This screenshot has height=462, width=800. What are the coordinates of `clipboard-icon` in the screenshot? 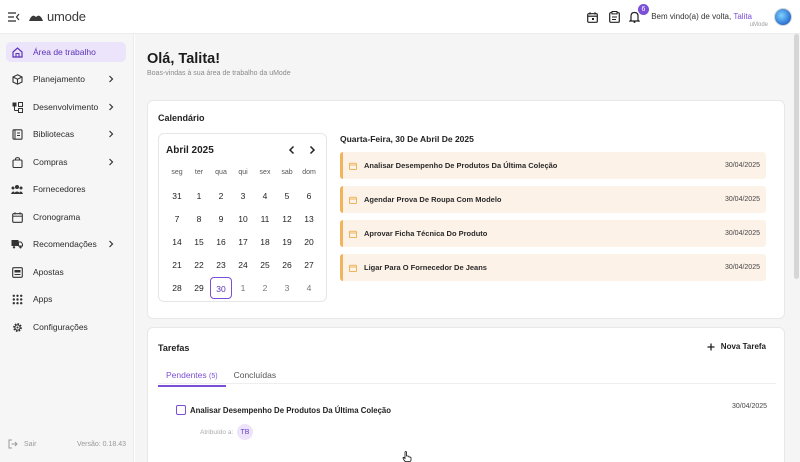 It's located at (614, 17).